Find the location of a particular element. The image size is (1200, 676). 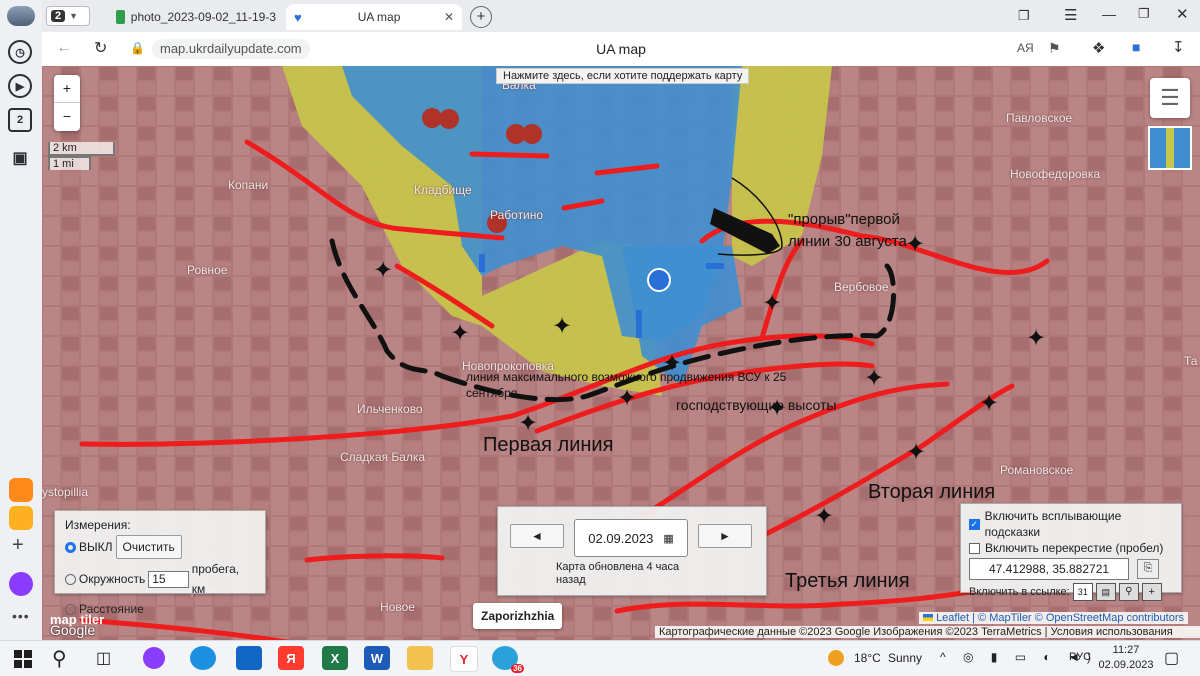

measure-circle-row: Окружность 15 пробега, км is located at coordinates (160, 579).